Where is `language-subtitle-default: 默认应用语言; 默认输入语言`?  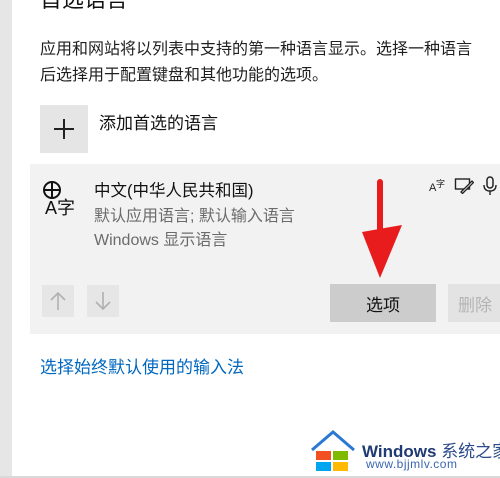
language-subtitle-default: 默认应用语言; 默认输入语言 is located at coordinates (194, 216).